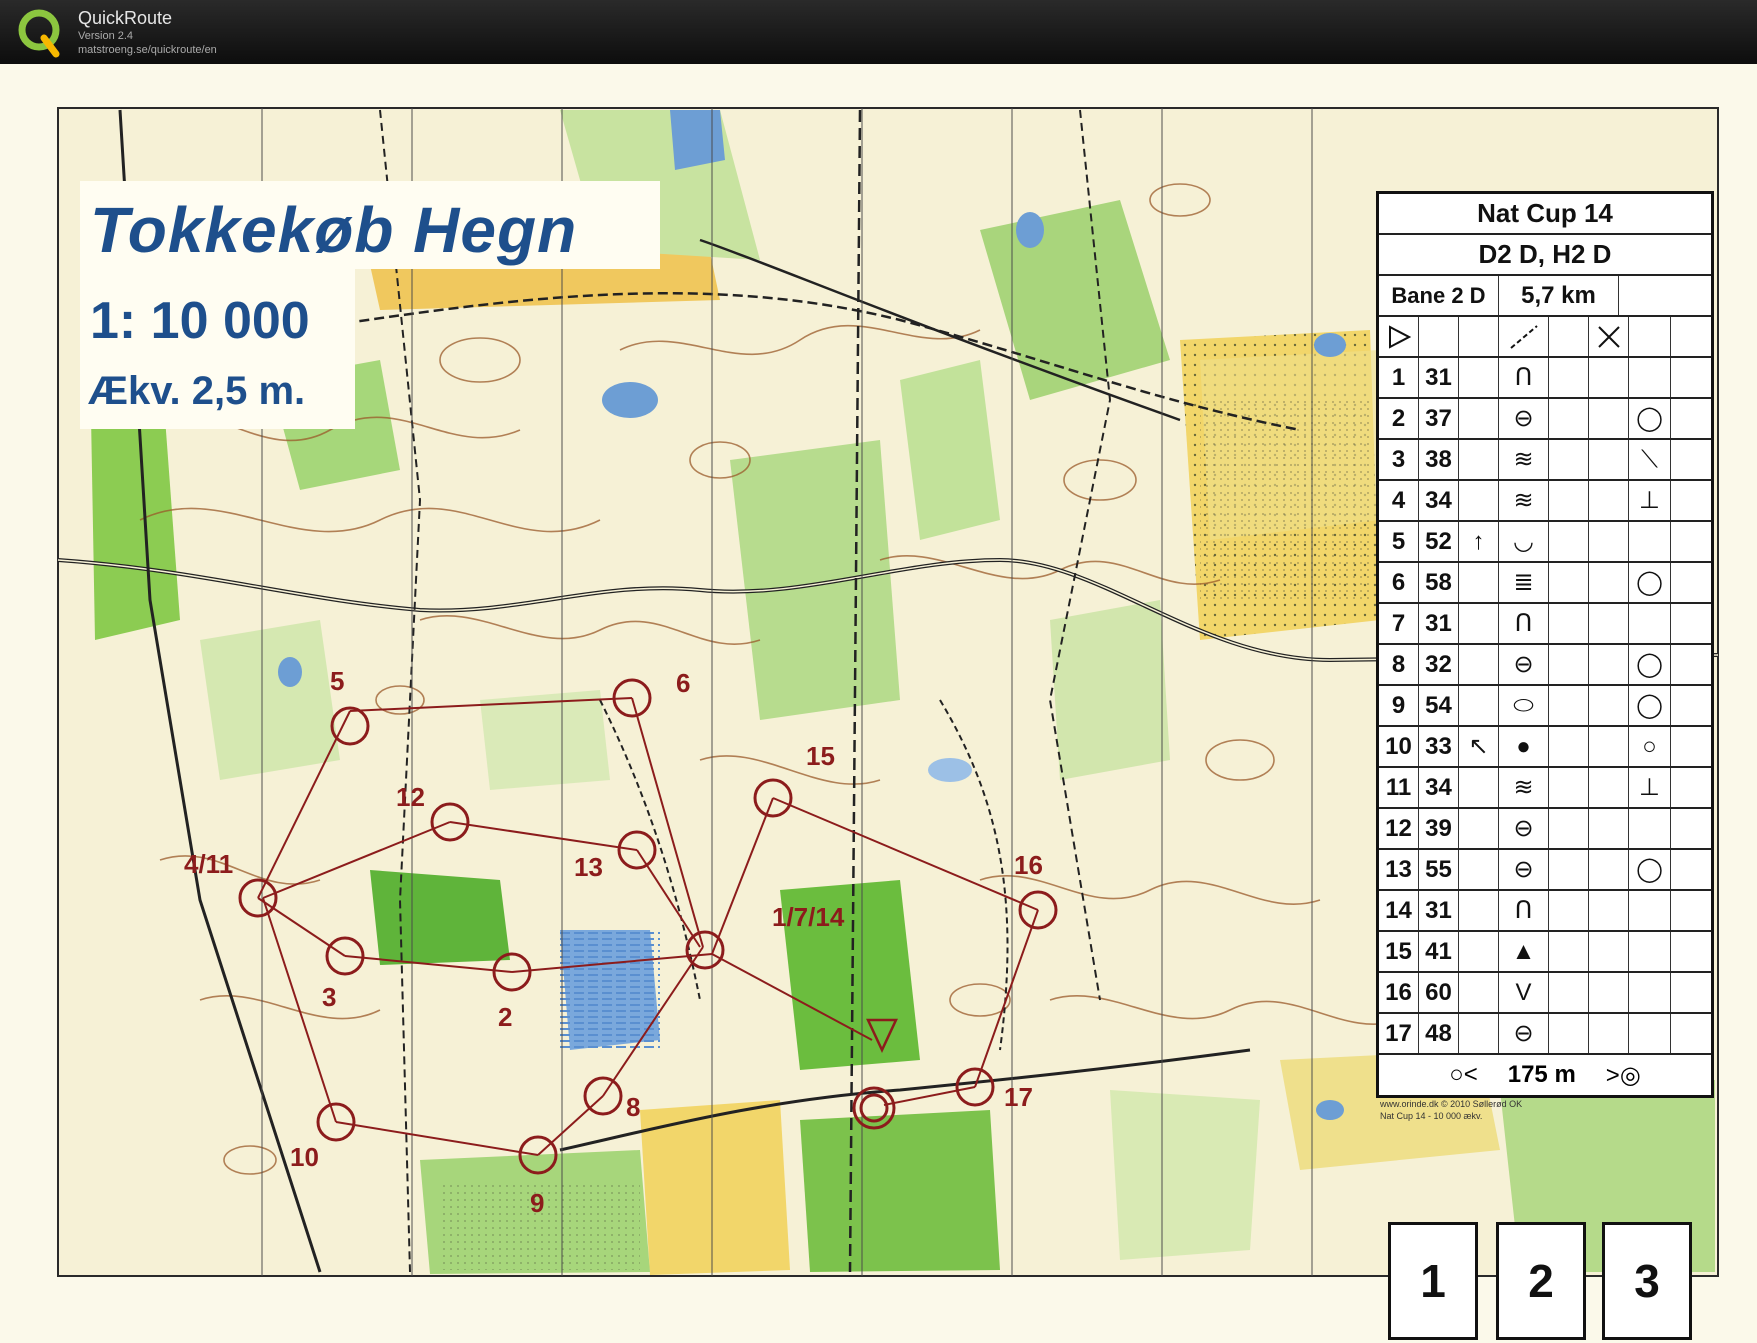  Describe the element at coordinates (1431, 1116) in the screenshot. I see `print-note-line: Nat Cup 14 - 10 000 ækv.` at that location.